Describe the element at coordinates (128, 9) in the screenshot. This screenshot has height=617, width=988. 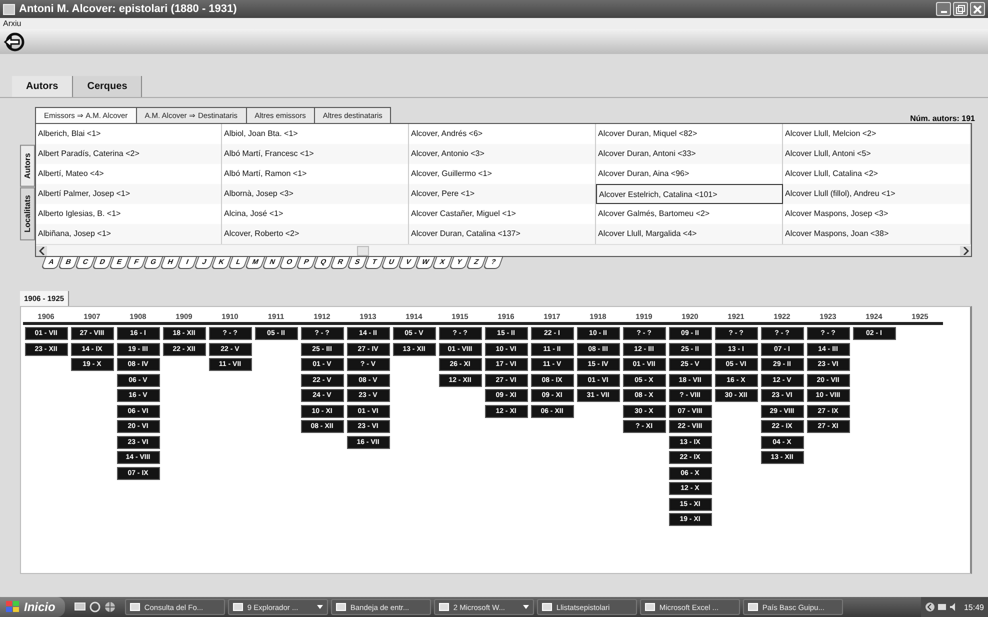
I see `window-title: Antoni M. Alcover: epistolari (1880 - 1931)` at that location.